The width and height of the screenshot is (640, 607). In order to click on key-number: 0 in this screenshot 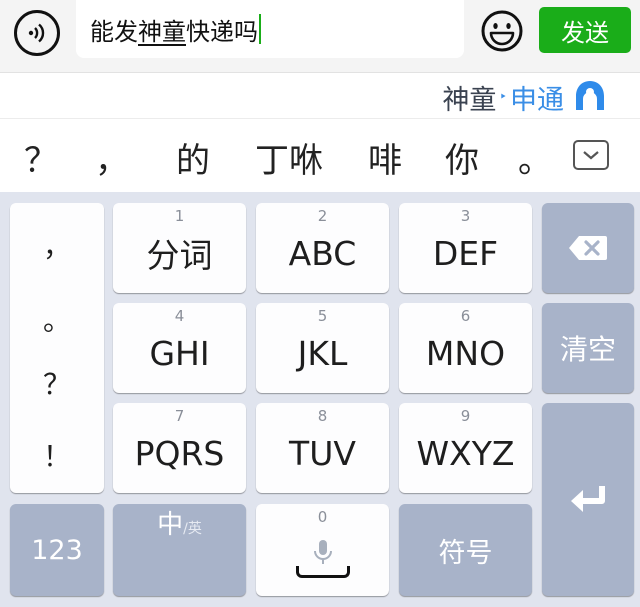, I will do `click(322, 517)`.